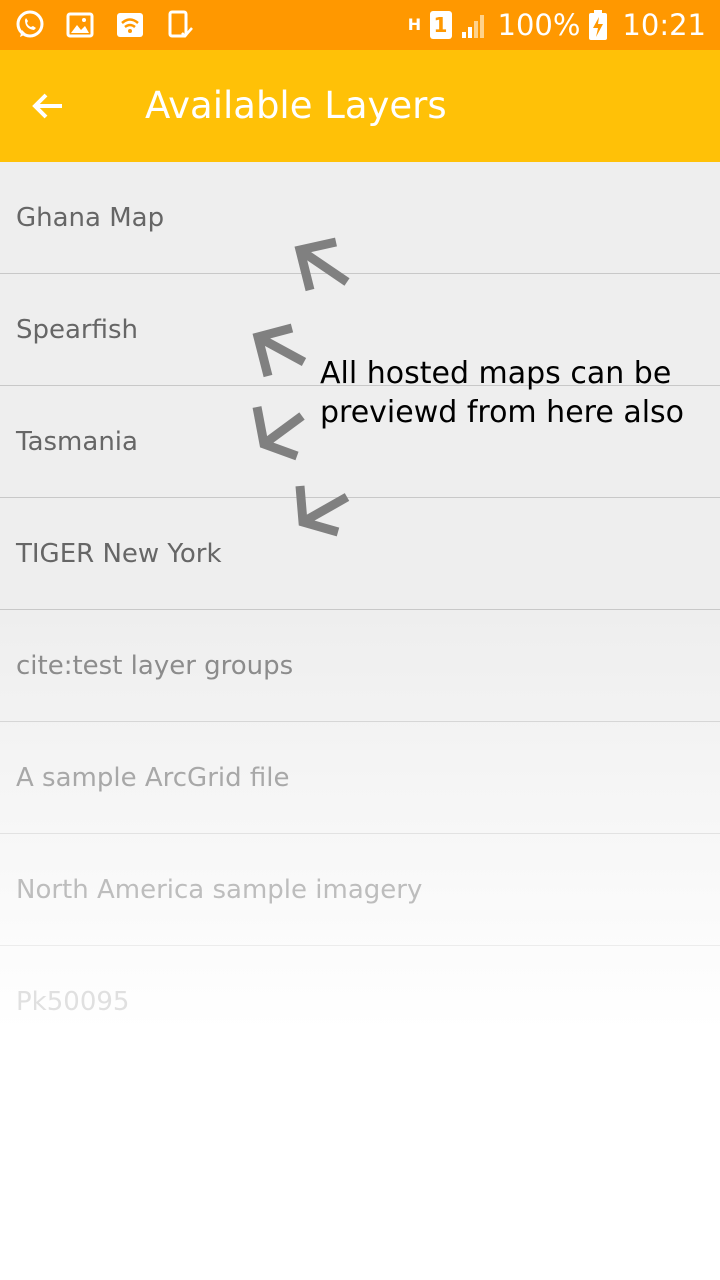  What do you see at coordinates (502, 412) in the screenshot?
I see `annotation-line-2: previewd from here also` at bounding box center [502, 412].